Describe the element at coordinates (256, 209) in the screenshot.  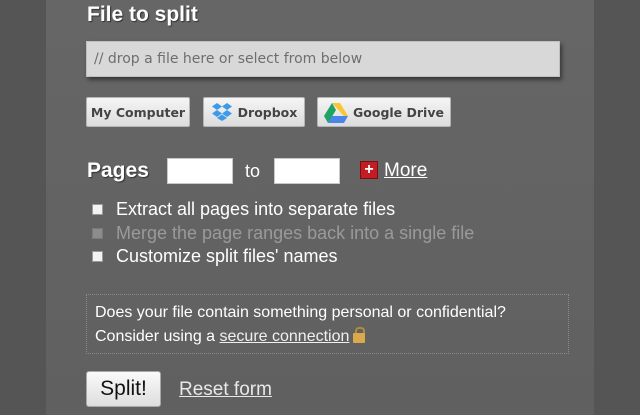
I see `extract-all-label: Extract all pages into separate files` at that location.